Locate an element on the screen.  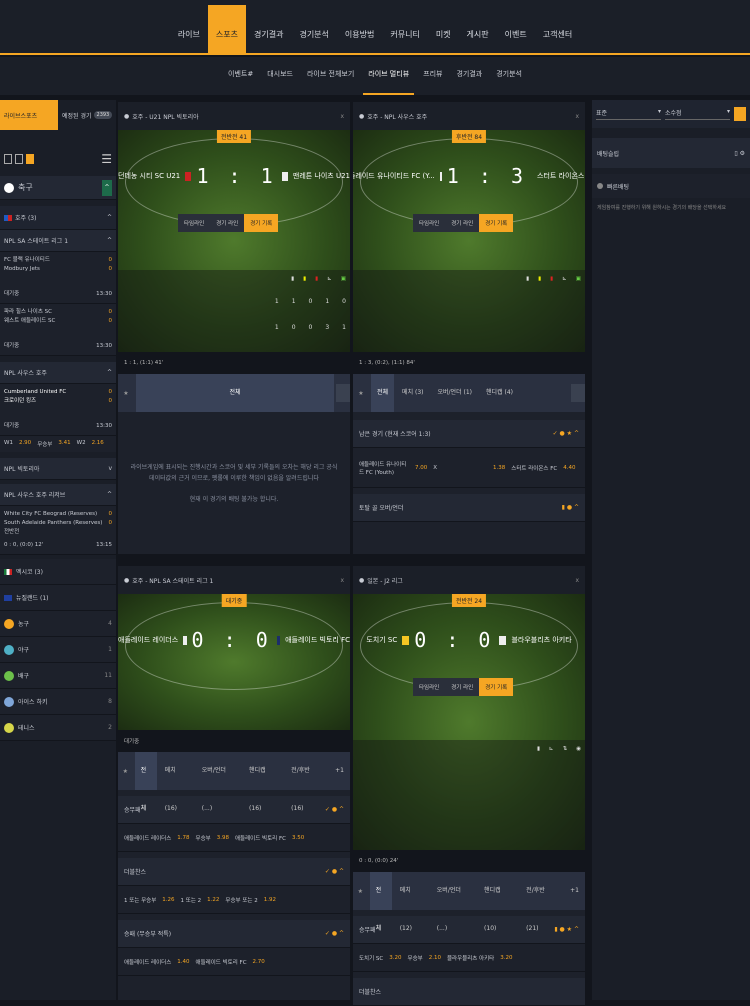
nav-community: 커뮤니티 is located at coordinates (404, 29).